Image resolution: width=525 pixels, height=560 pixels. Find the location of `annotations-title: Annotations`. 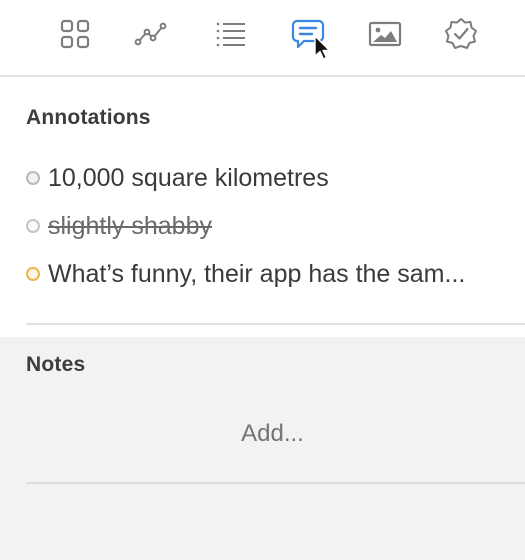

annotations-title: Annotations is located at coordinates (88, 117).